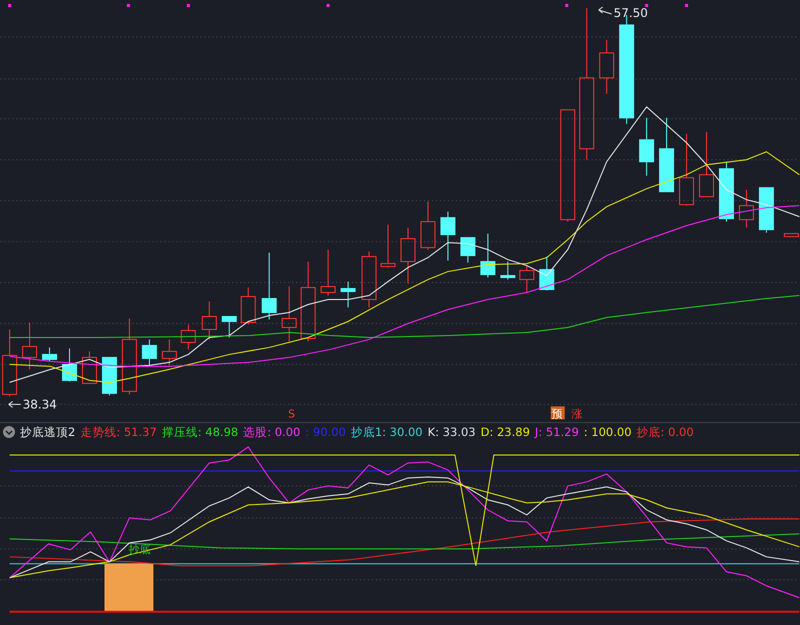  I want to click on legend-item: 选股: 0.00, so click(271, 432).